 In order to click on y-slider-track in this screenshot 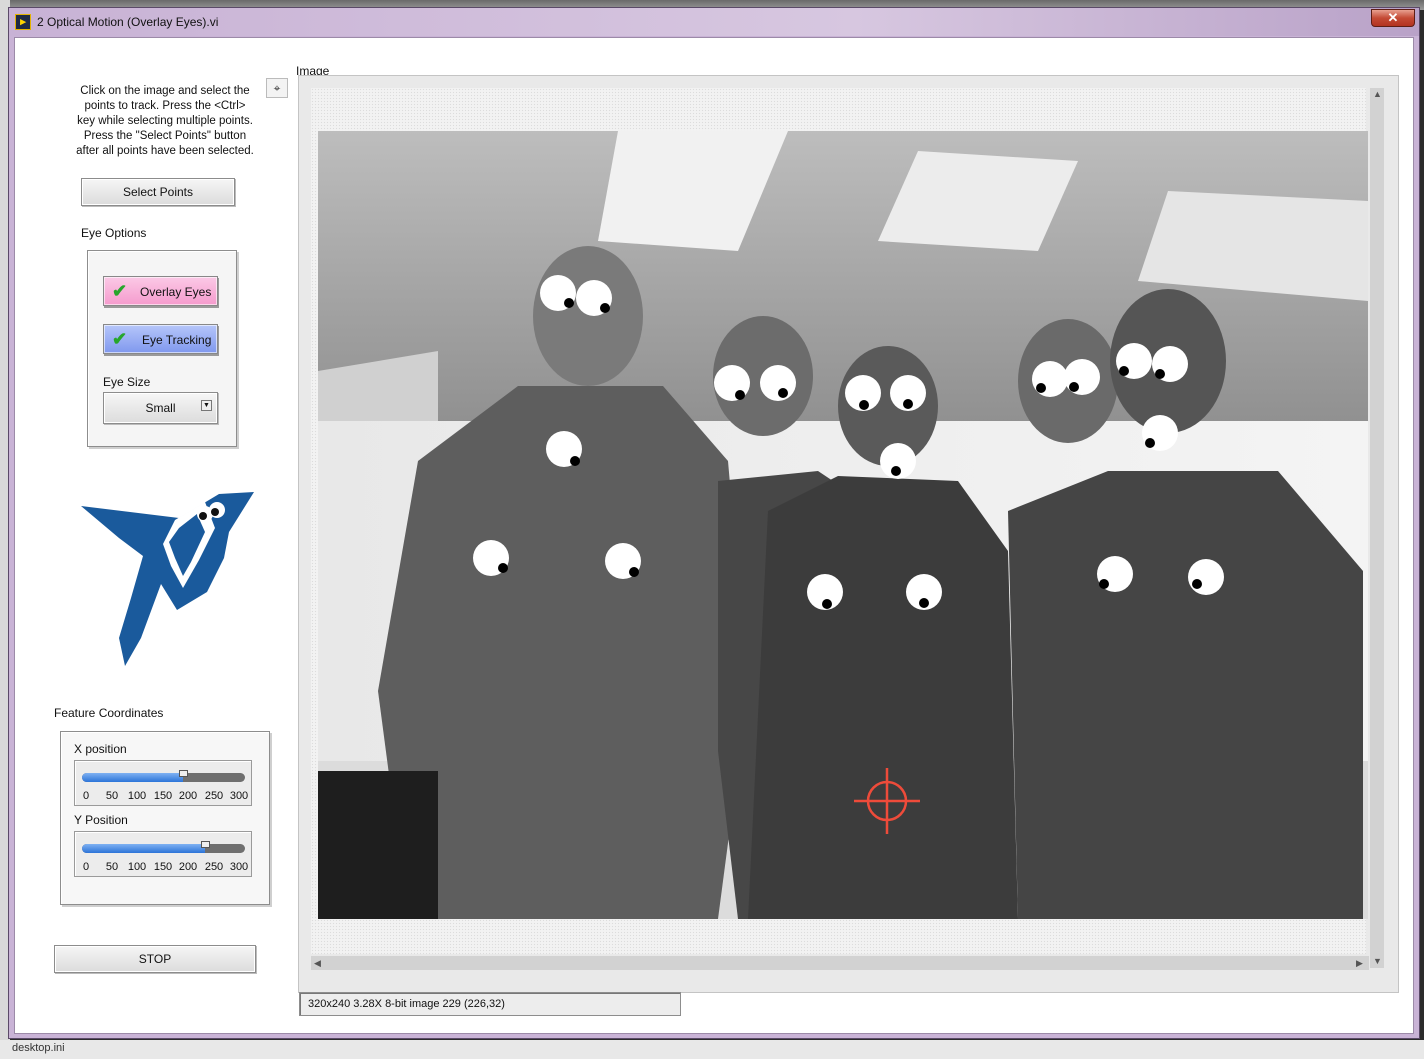, I will do `click(163, 847)`.